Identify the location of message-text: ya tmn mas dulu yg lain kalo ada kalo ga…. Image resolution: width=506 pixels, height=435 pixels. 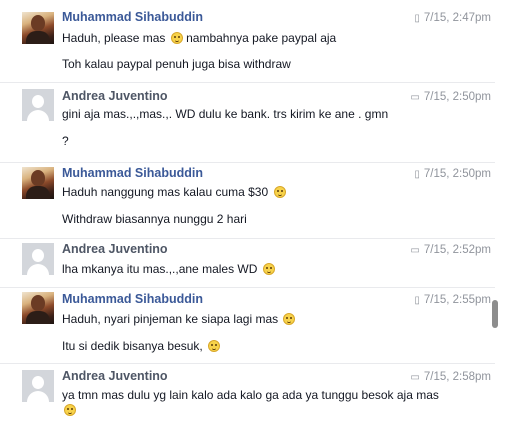
(252, 403).